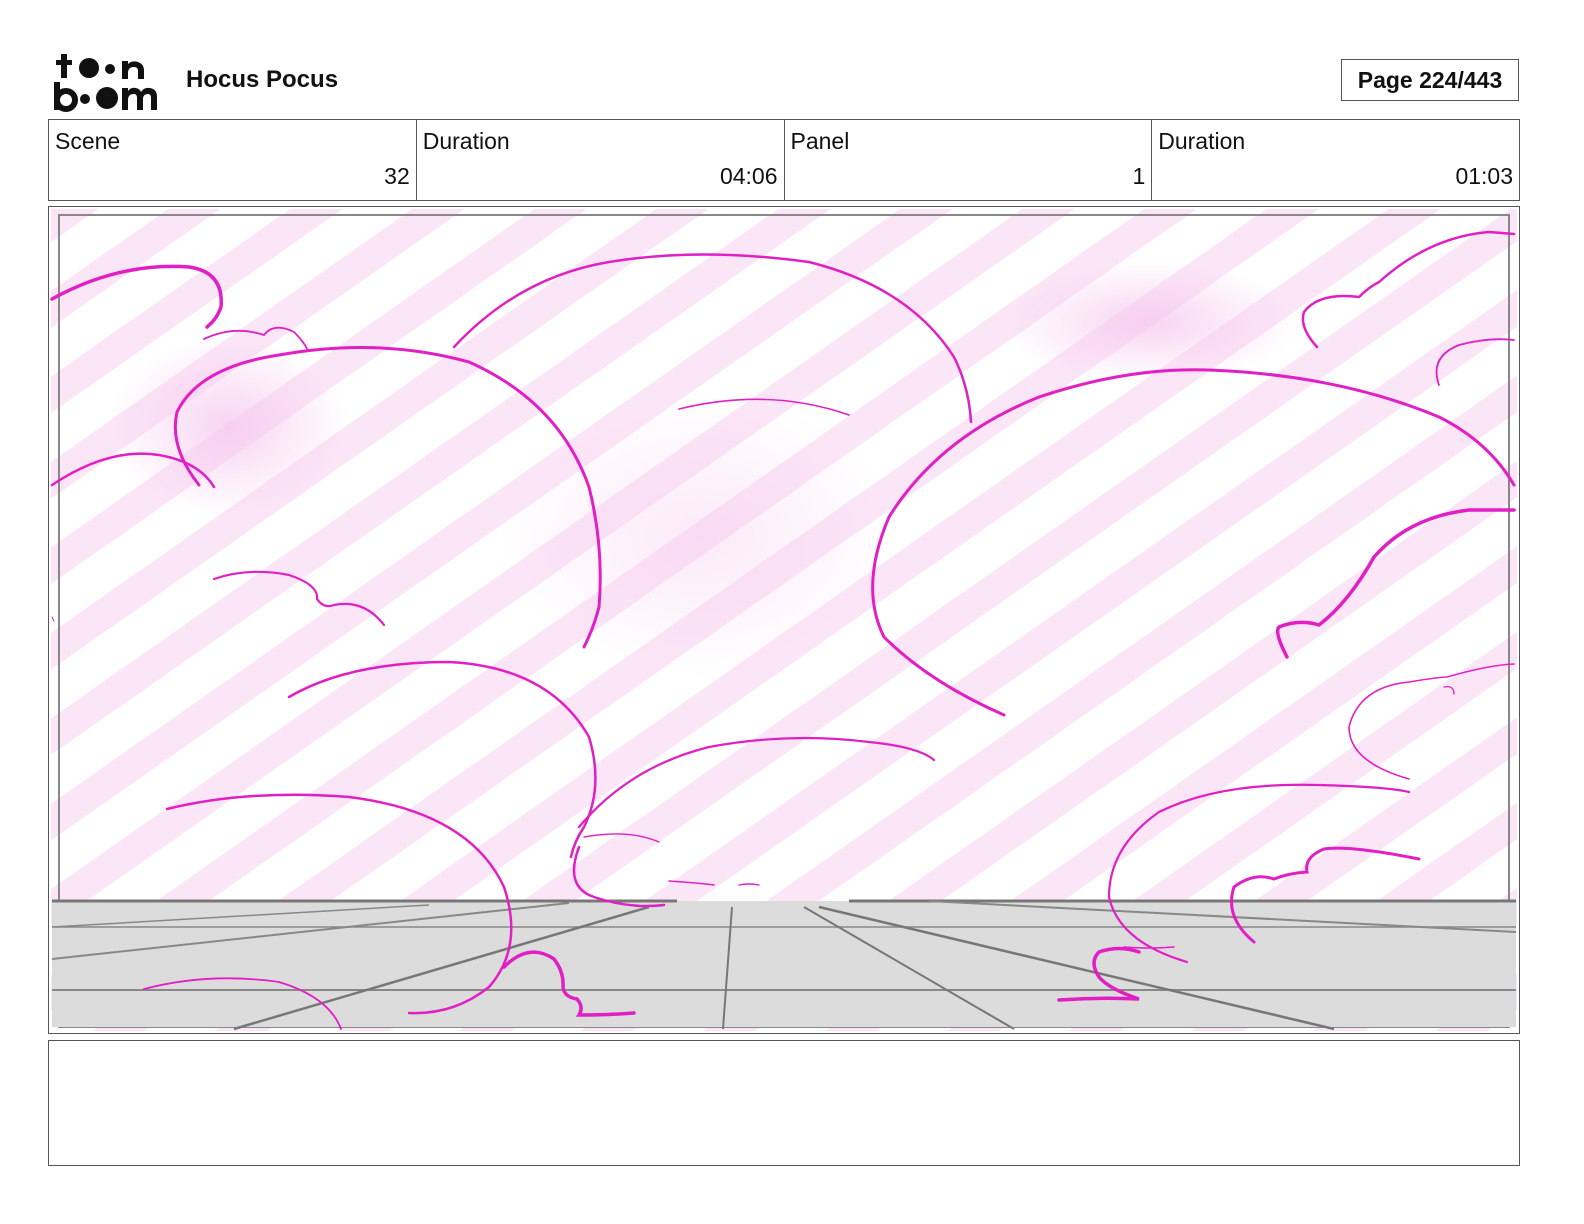 The image size is (1584, 1224). I want to click on panel-value: 1, so click(1139, 176).